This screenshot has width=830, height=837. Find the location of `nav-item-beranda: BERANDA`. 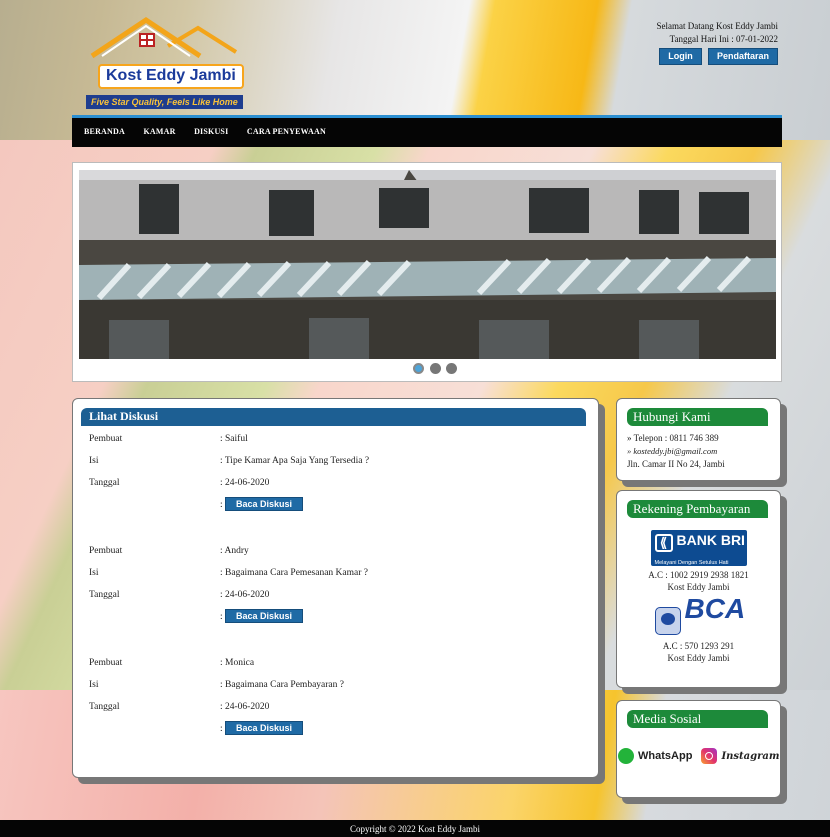

nav-item-beranda: BERANDA is located at coordinates (104, 131).